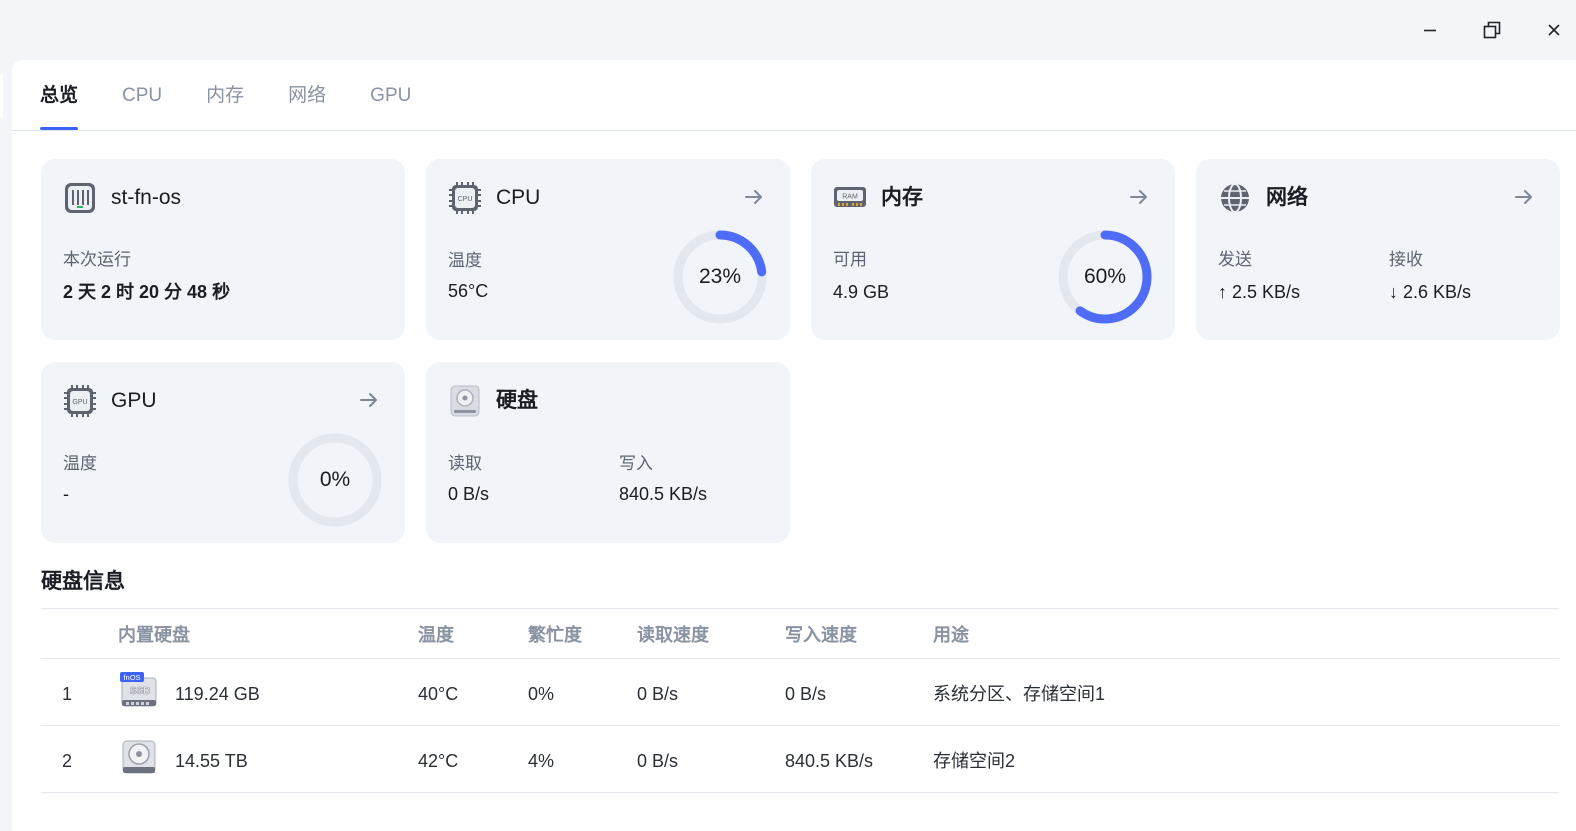 This screenshot has height=831, width=1576. Describe the element at coordinates (663, 494) in the screenshot. I see `disk-write-value: 840.5 KB/s` at that location.